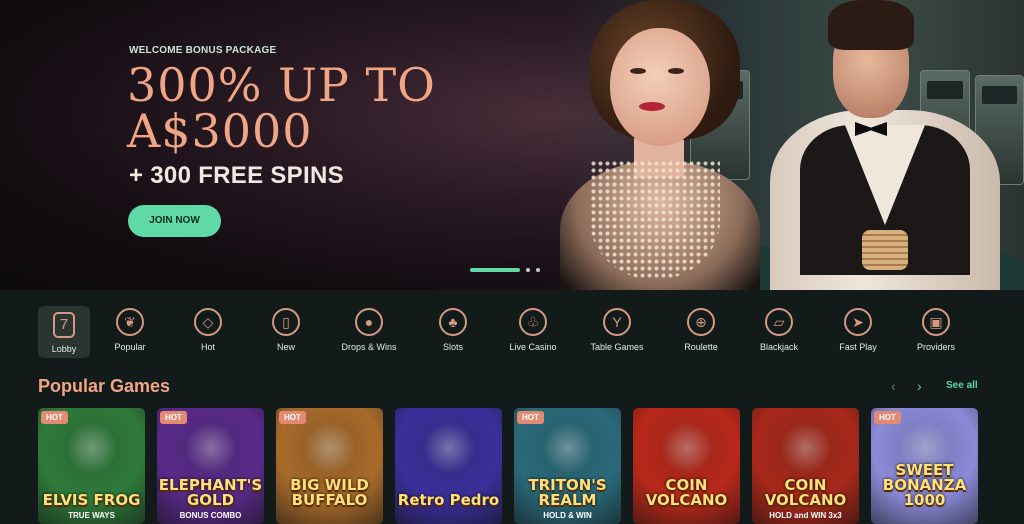 This screenshot has width=1024, height=524. I want to click on category-fast-play: ➤ Fast Play, so click(858, 332).